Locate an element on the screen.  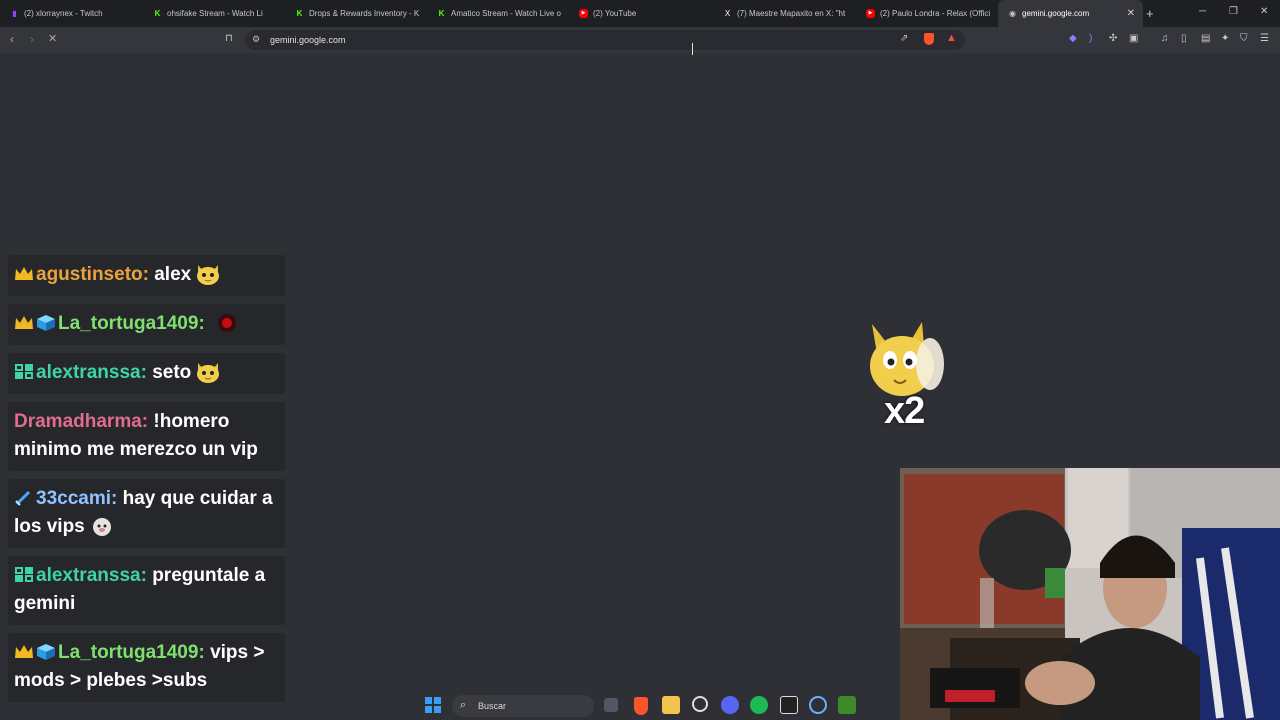
share-icon: ⇗ is located at coordinates (904, 38).